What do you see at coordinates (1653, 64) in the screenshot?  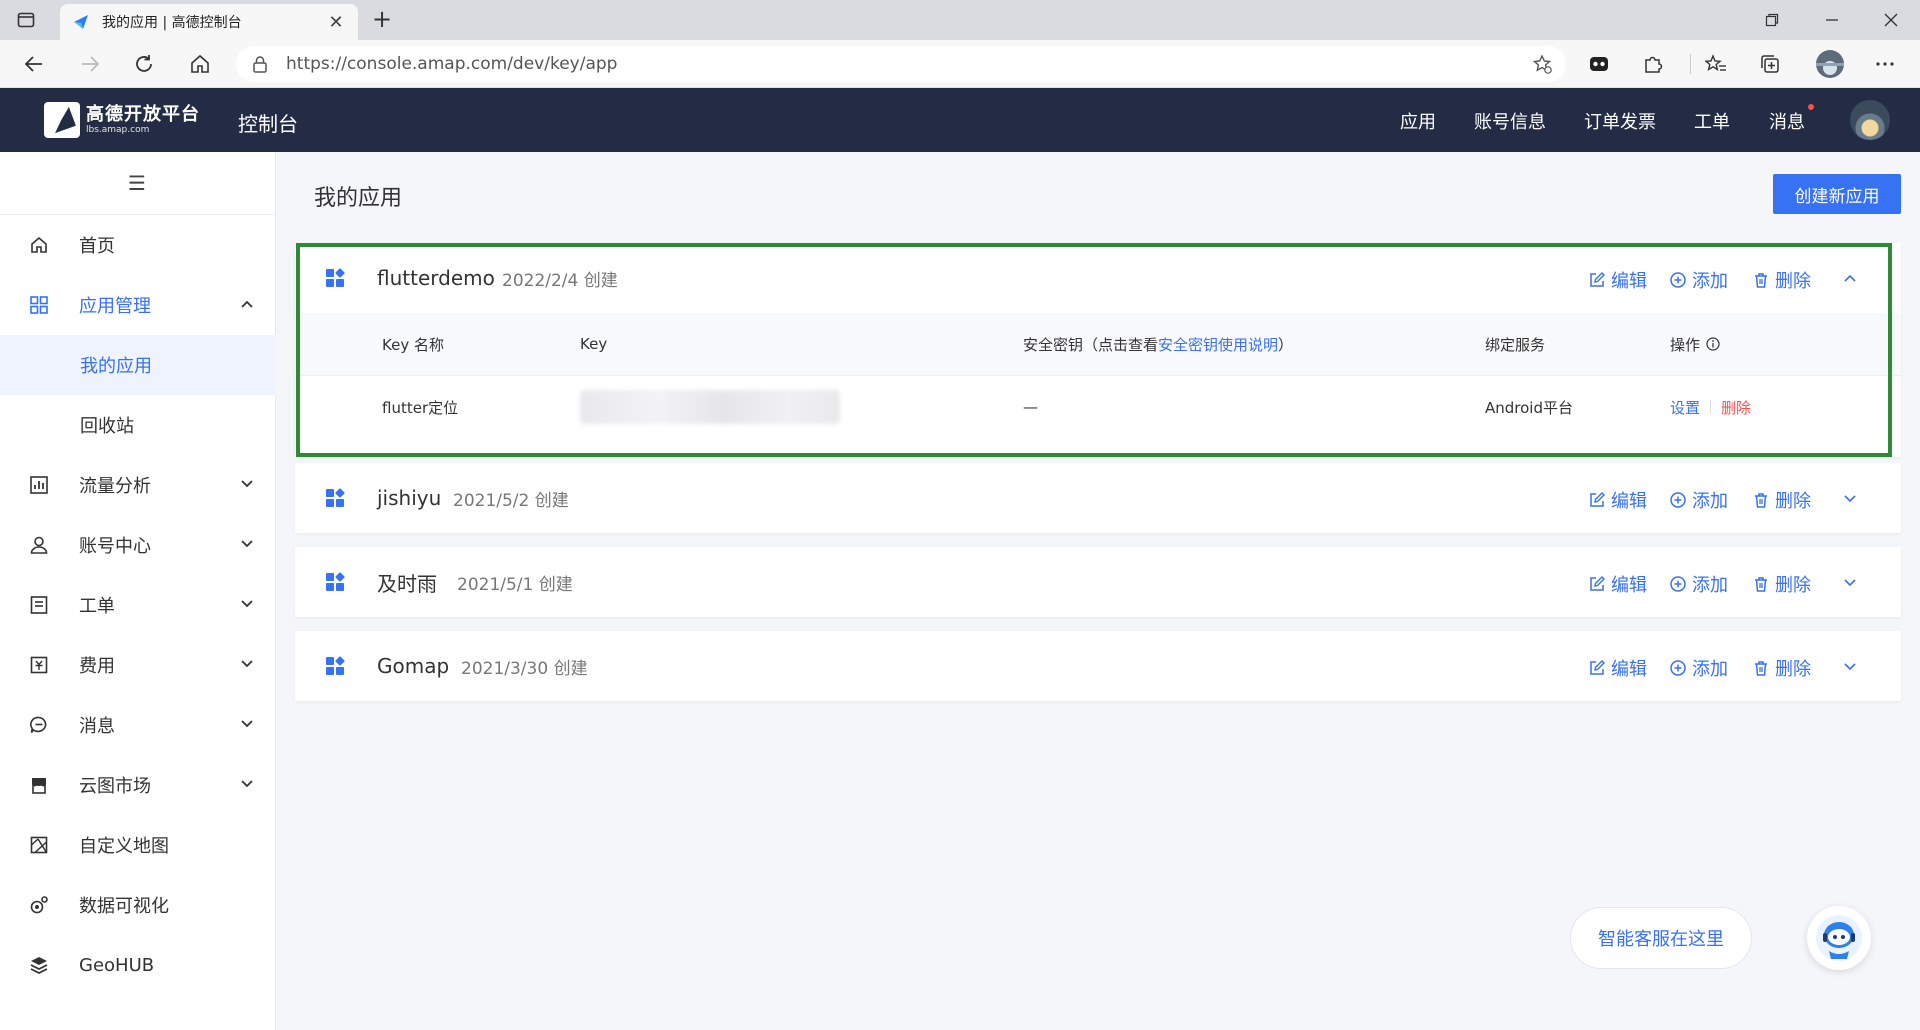 I see `extensions-button` at bounding box center [1653, 64].